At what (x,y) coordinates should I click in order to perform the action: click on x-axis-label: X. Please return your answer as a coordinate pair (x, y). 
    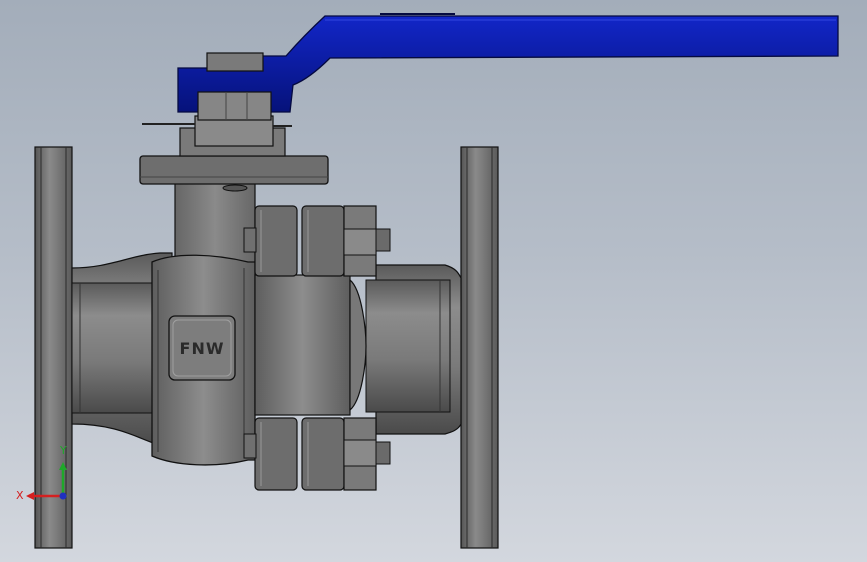
    Looking at the image, I should click on (20, 495).